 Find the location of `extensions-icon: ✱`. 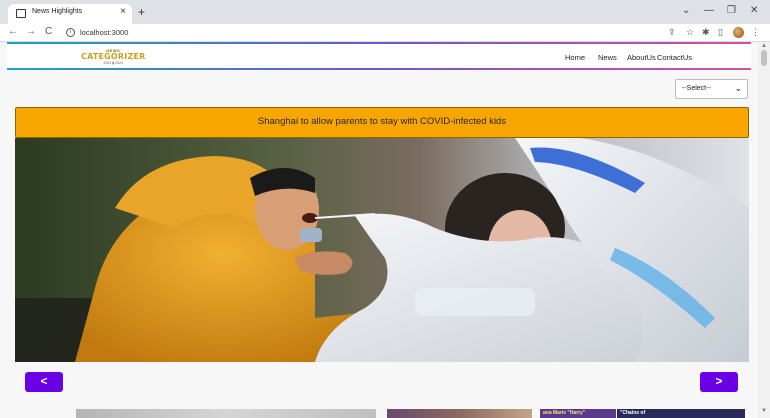

extensions-icon: ✱ is located at coordinates (706, 32).